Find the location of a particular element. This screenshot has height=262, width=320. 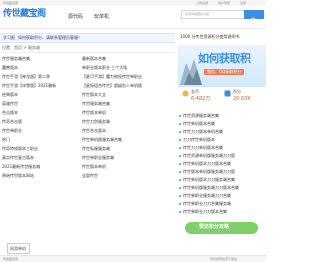

list-item: 传世刀剑服务端 is located at coordinates (127, 122).